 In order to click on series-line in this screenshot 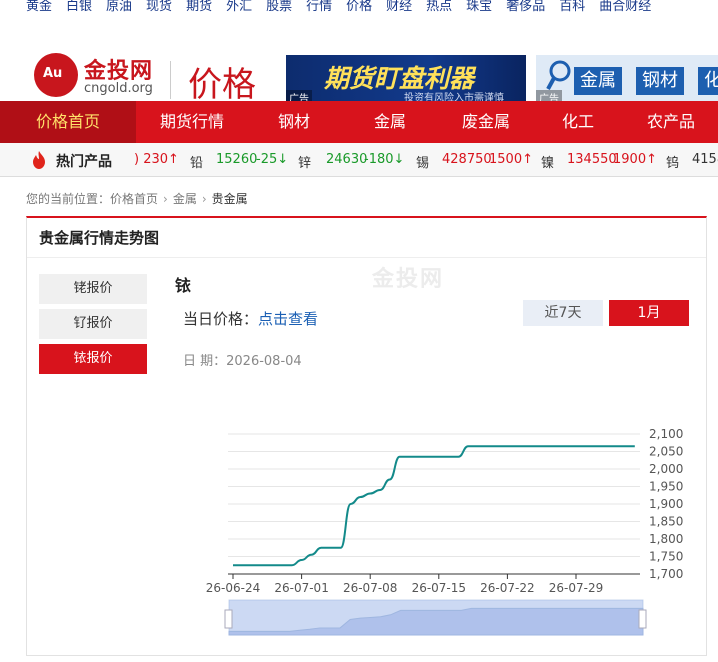, I will do `click(433, 506)`.